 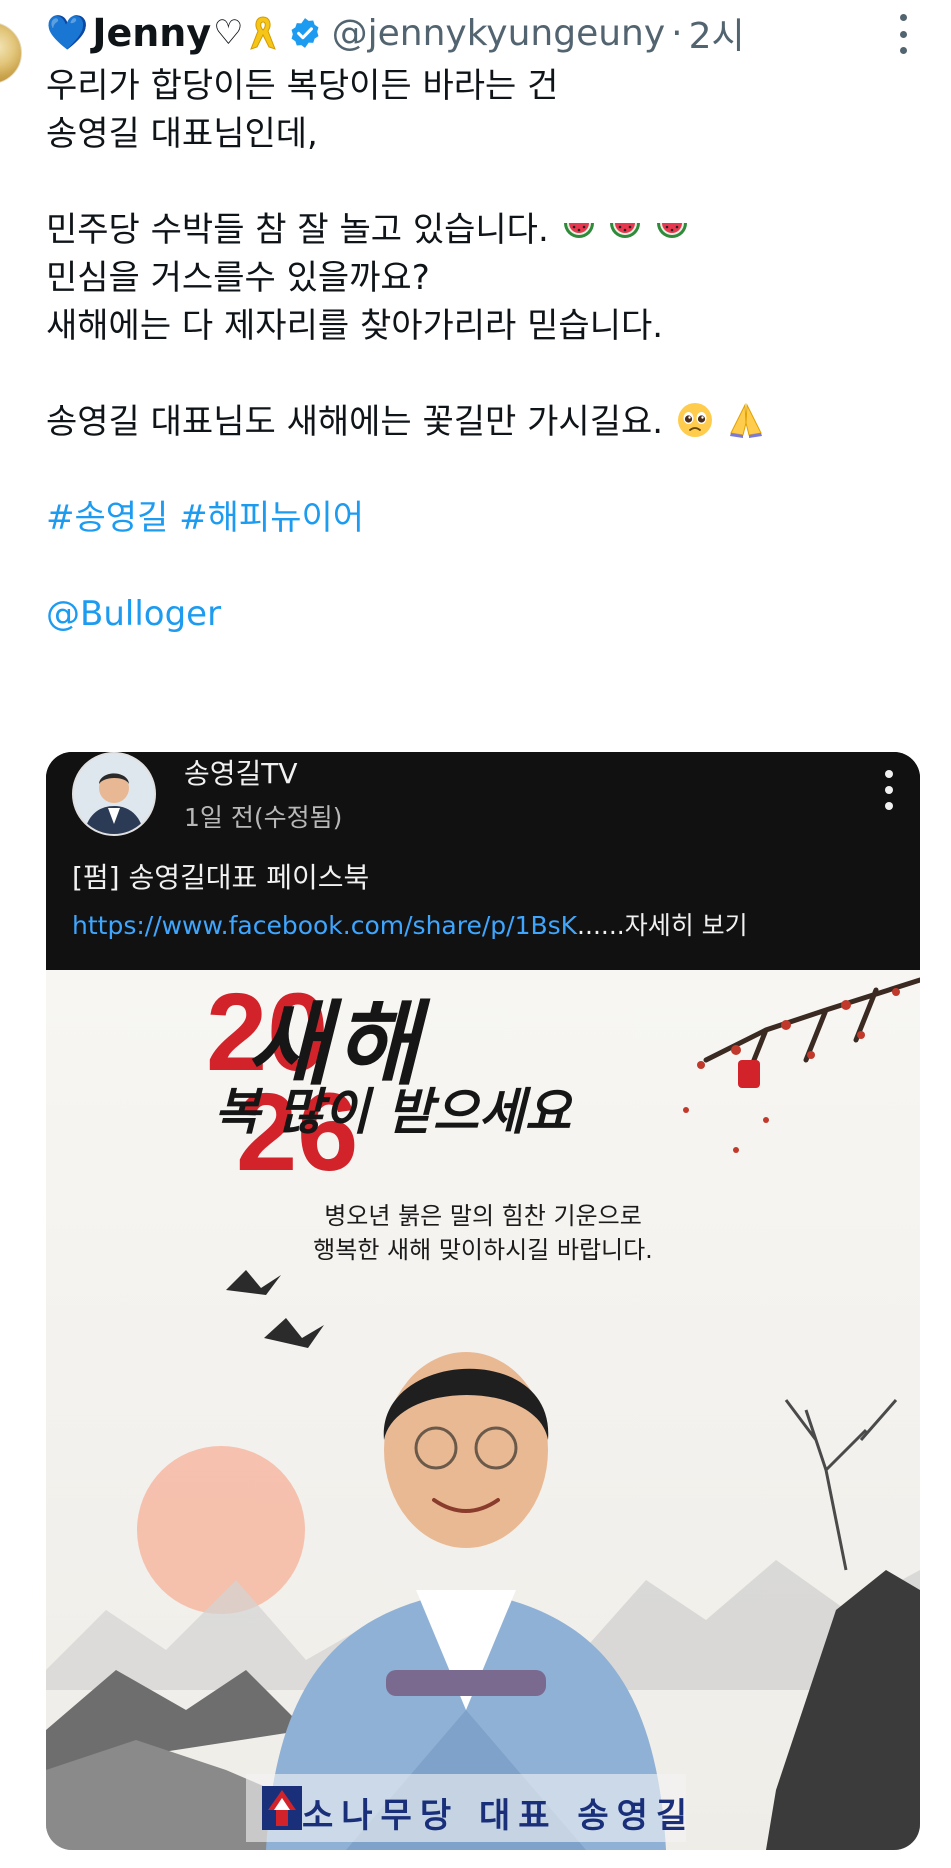 What do you see at coordinates (889, 790) in the screenshot?
I see `card-more-options-icon` at bounding box center [889, 790].